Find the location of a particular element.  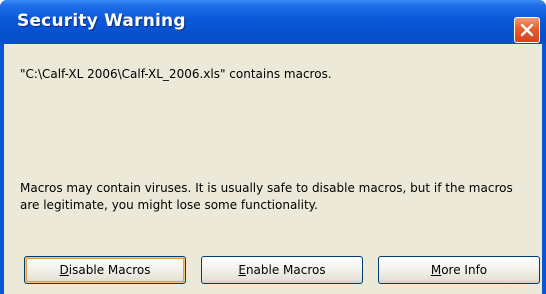

disable-macros-button: Disable Macros is located at coordinates (105, 270).